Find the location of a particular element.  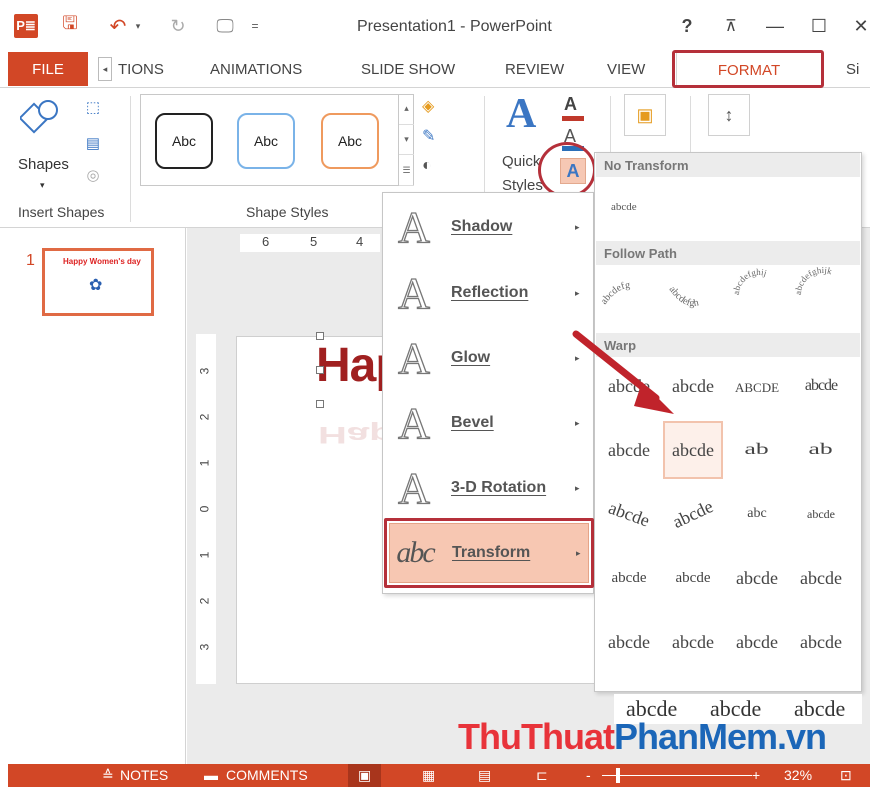

watermark-part-3: .vn is located at coordinates (802, 736).